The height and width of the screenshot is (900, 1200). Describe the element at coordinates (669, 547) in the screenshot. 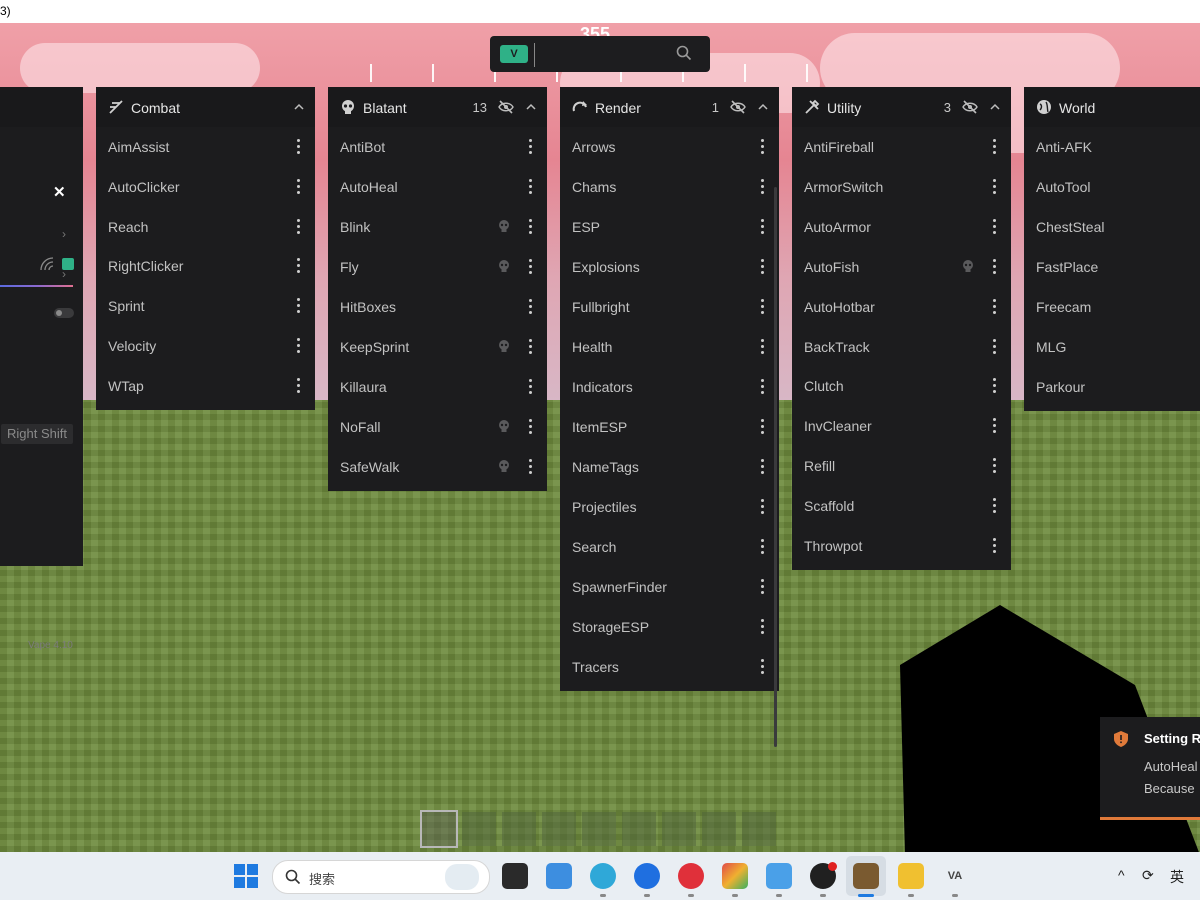

I see `module-item: Search` at that location.